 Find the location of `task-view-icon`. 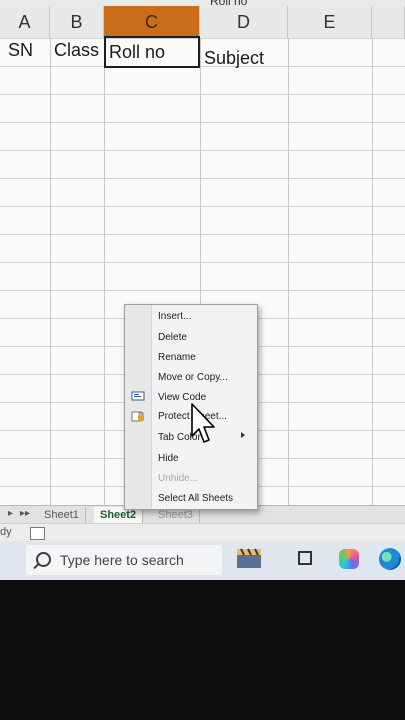

task-view-icon is located at coordinates (305, 558).